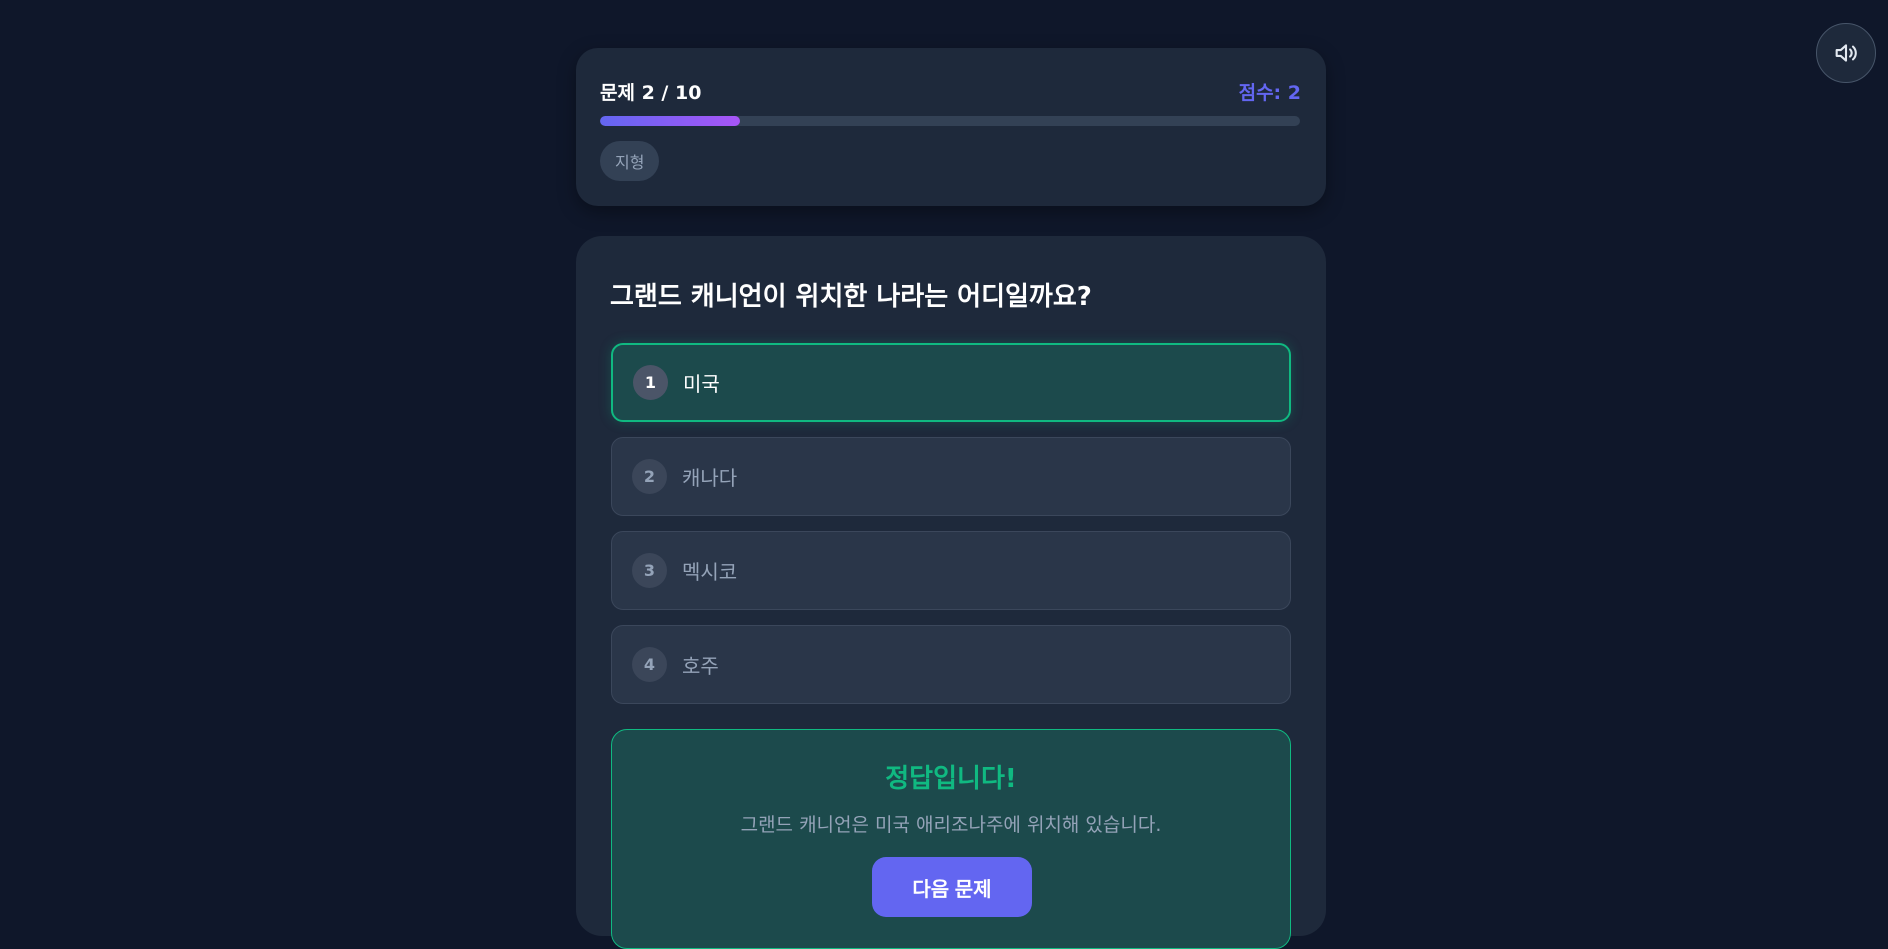 The height and width of the screenshot is (949, 1888). I want to click on option-number: 3, so click(649, 570).